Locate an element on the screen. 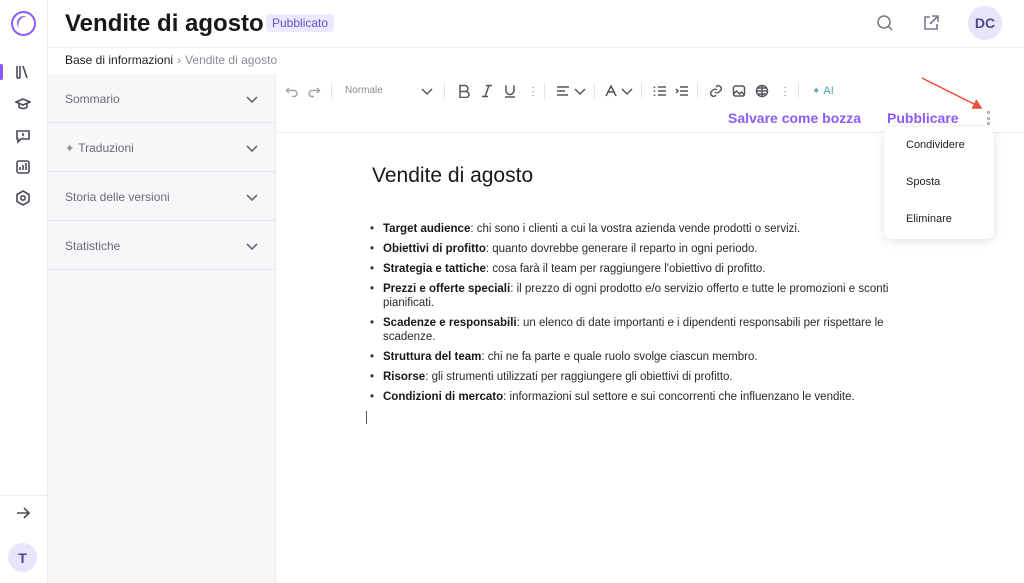  accordion-label: Traduzioni is located at coordinates (106, 148).